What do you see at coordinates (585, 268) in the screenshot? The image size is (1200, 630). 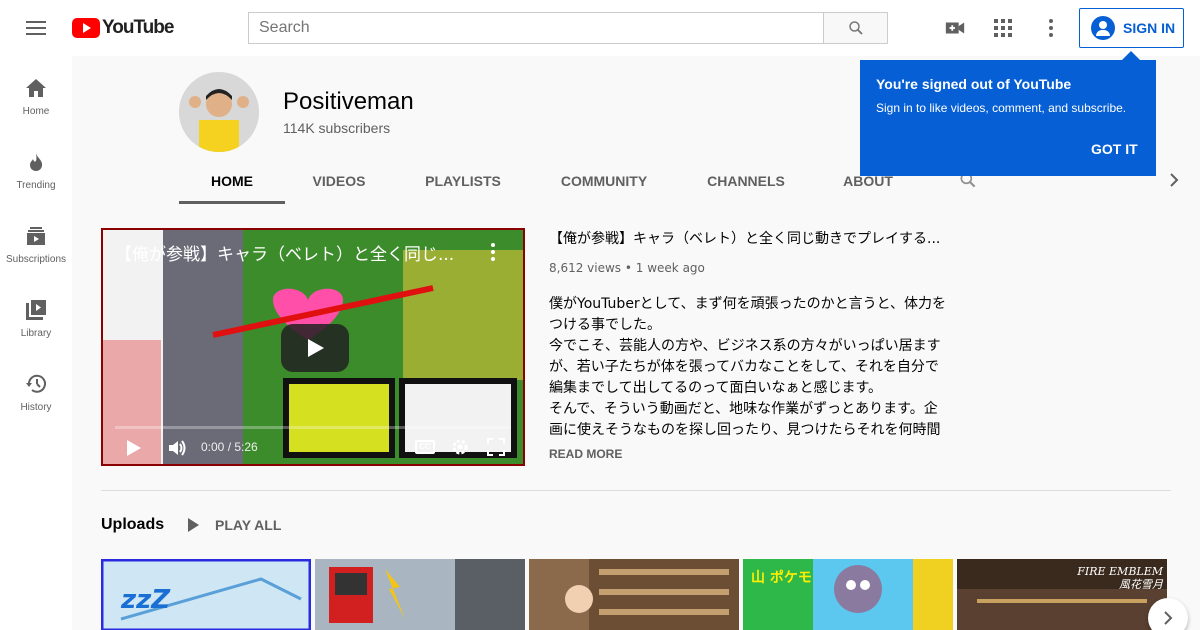 I see `view-count: 8,612 views` at bounding box center [585, 268].